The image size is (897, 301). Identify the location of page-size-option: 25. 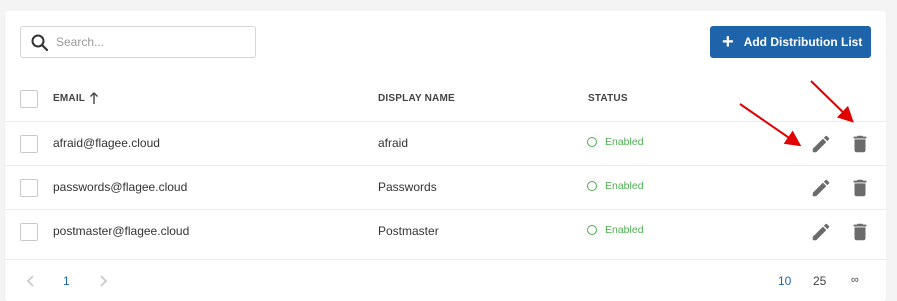
(819, 281).